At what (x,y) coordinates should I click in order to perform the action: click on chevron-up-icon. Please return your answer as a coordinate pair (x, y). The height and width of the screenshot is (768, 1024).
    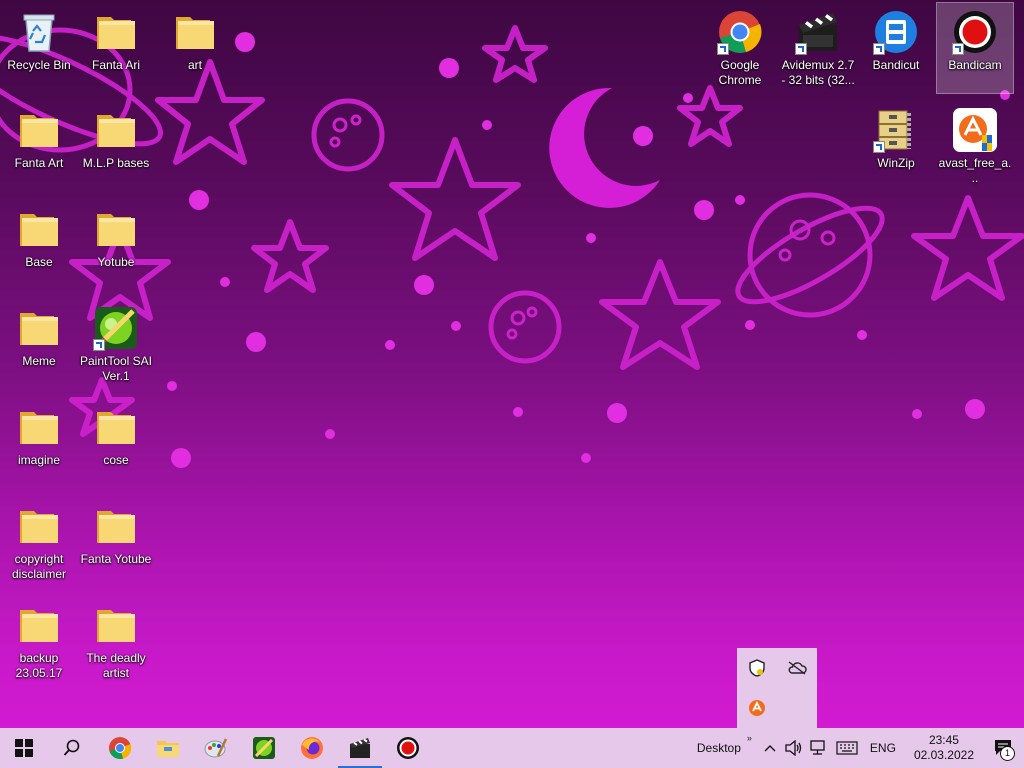
    Looking at the image, I should click on (770, 748).